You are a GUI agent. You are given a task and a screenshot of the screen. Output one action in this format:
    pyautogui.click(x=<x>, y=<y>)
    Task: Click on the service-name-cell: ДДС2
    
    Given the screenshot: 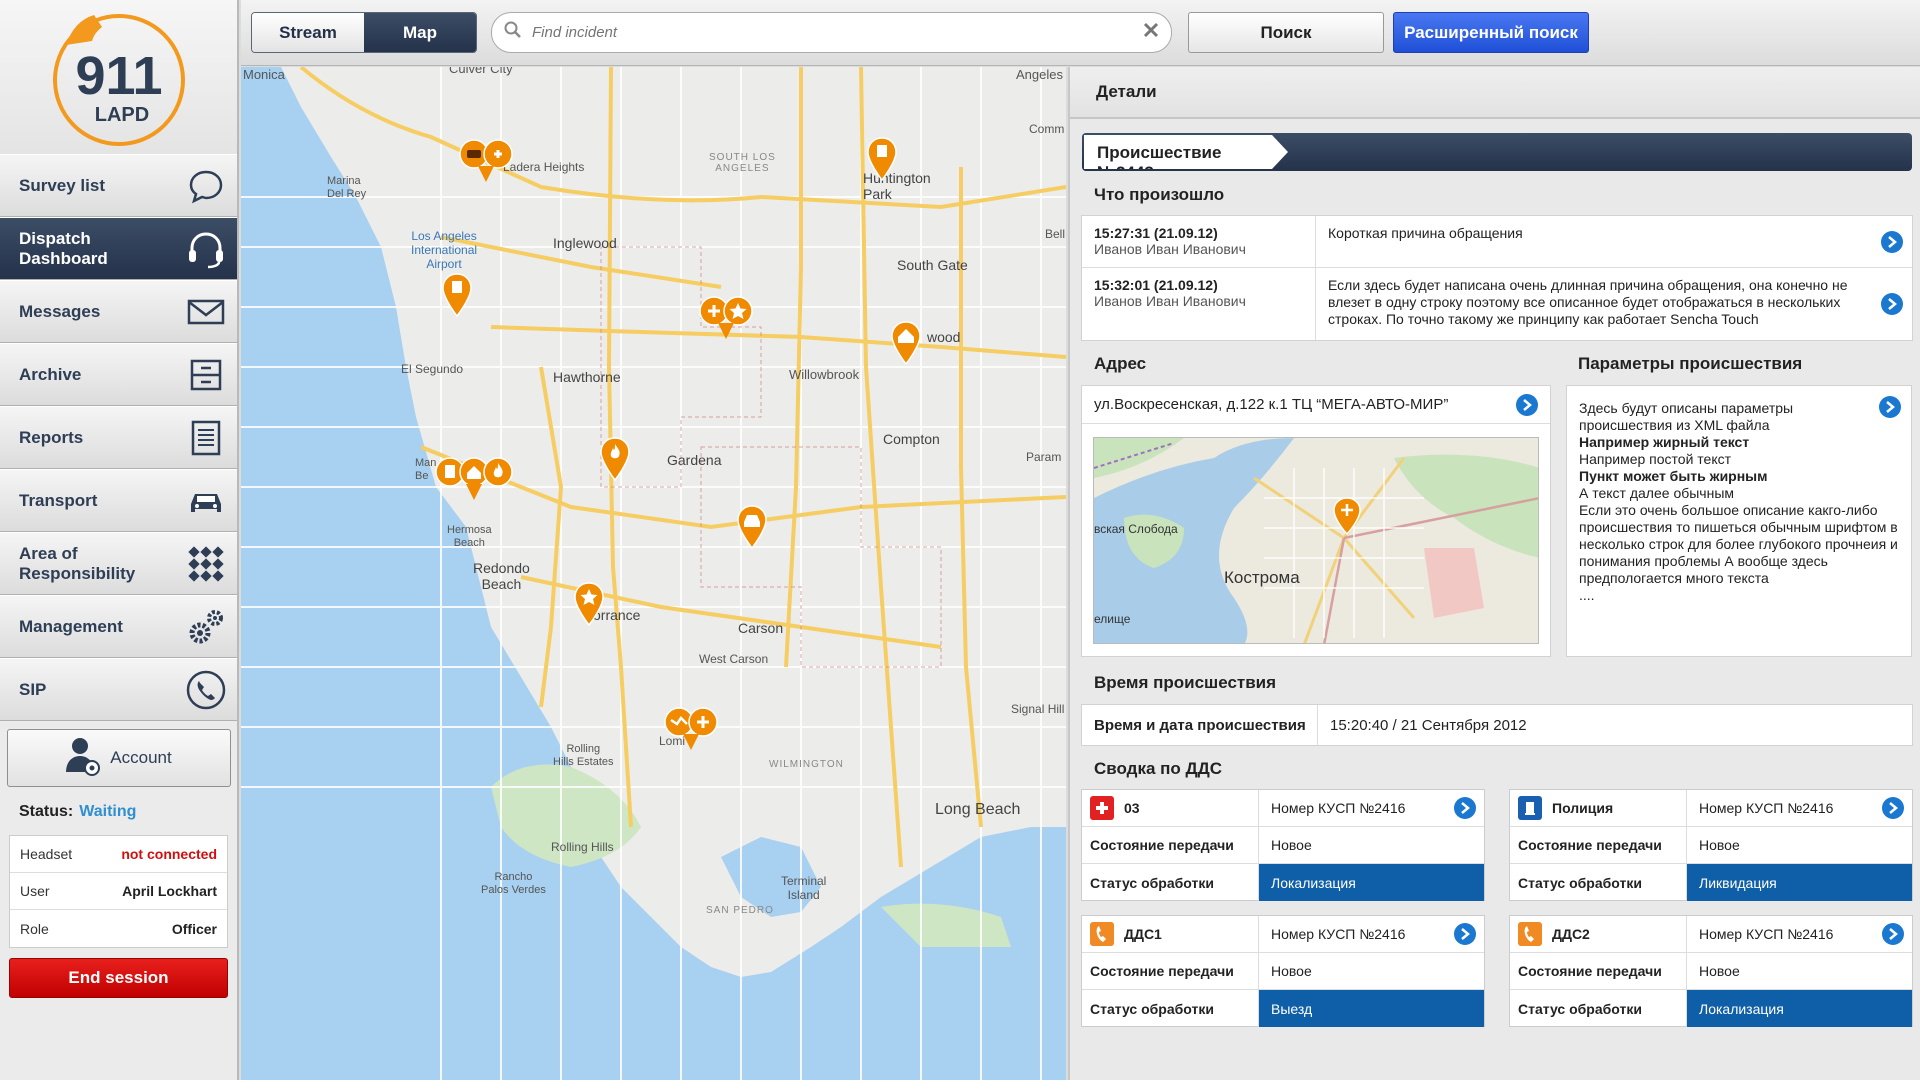 What is the action you would take?
    pyautogui.click(x=1598, y=934)
    